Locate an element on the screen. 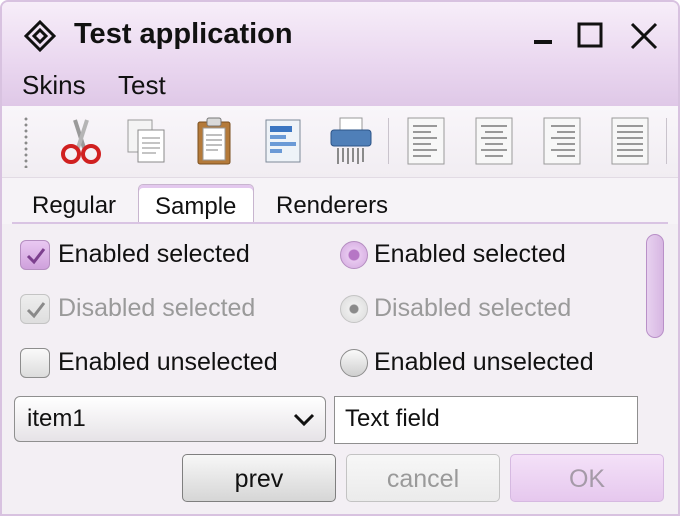  cancel-button: cancel is located at coordinates (423, 478).